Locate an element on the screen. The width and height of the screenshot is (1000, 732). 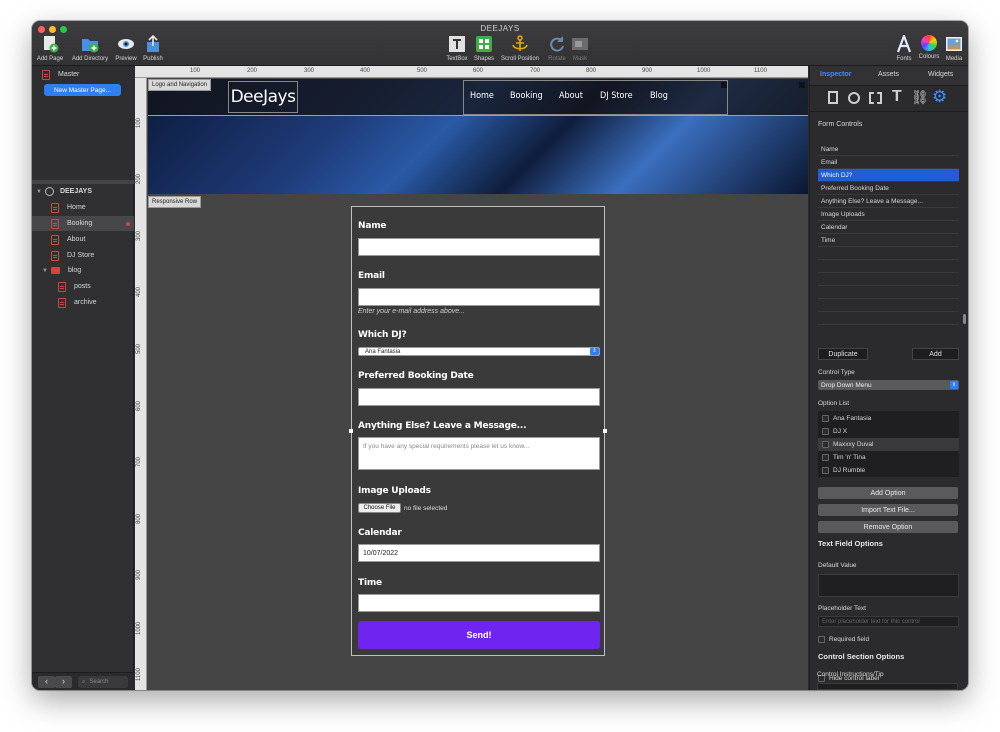
text-inspector-icon: T is located at coordinates (897, 97).